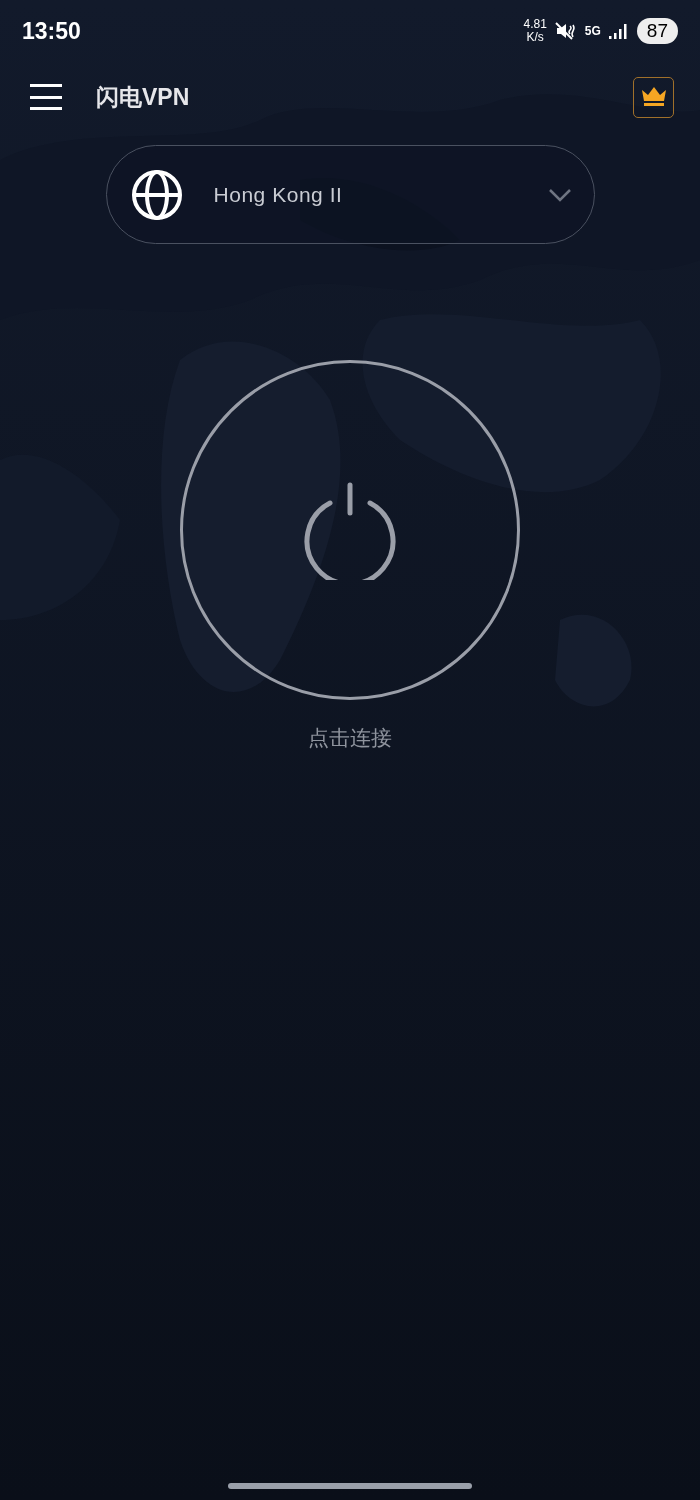 This screenshot has width=700, height=1500. I want to click on signal-icon, so click(618, 31).